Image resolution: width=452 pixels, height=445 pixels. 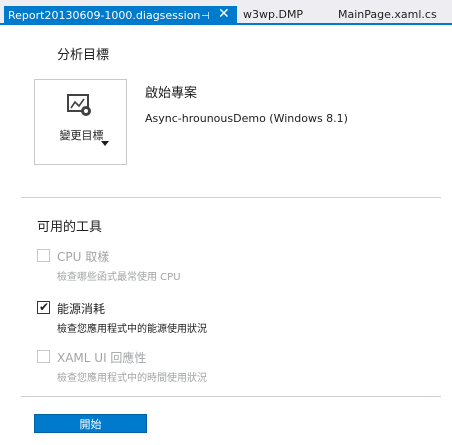 I want to click on tool-description: 檢查您應用程式中的時間使用狀況, so click(x=132, y=378).